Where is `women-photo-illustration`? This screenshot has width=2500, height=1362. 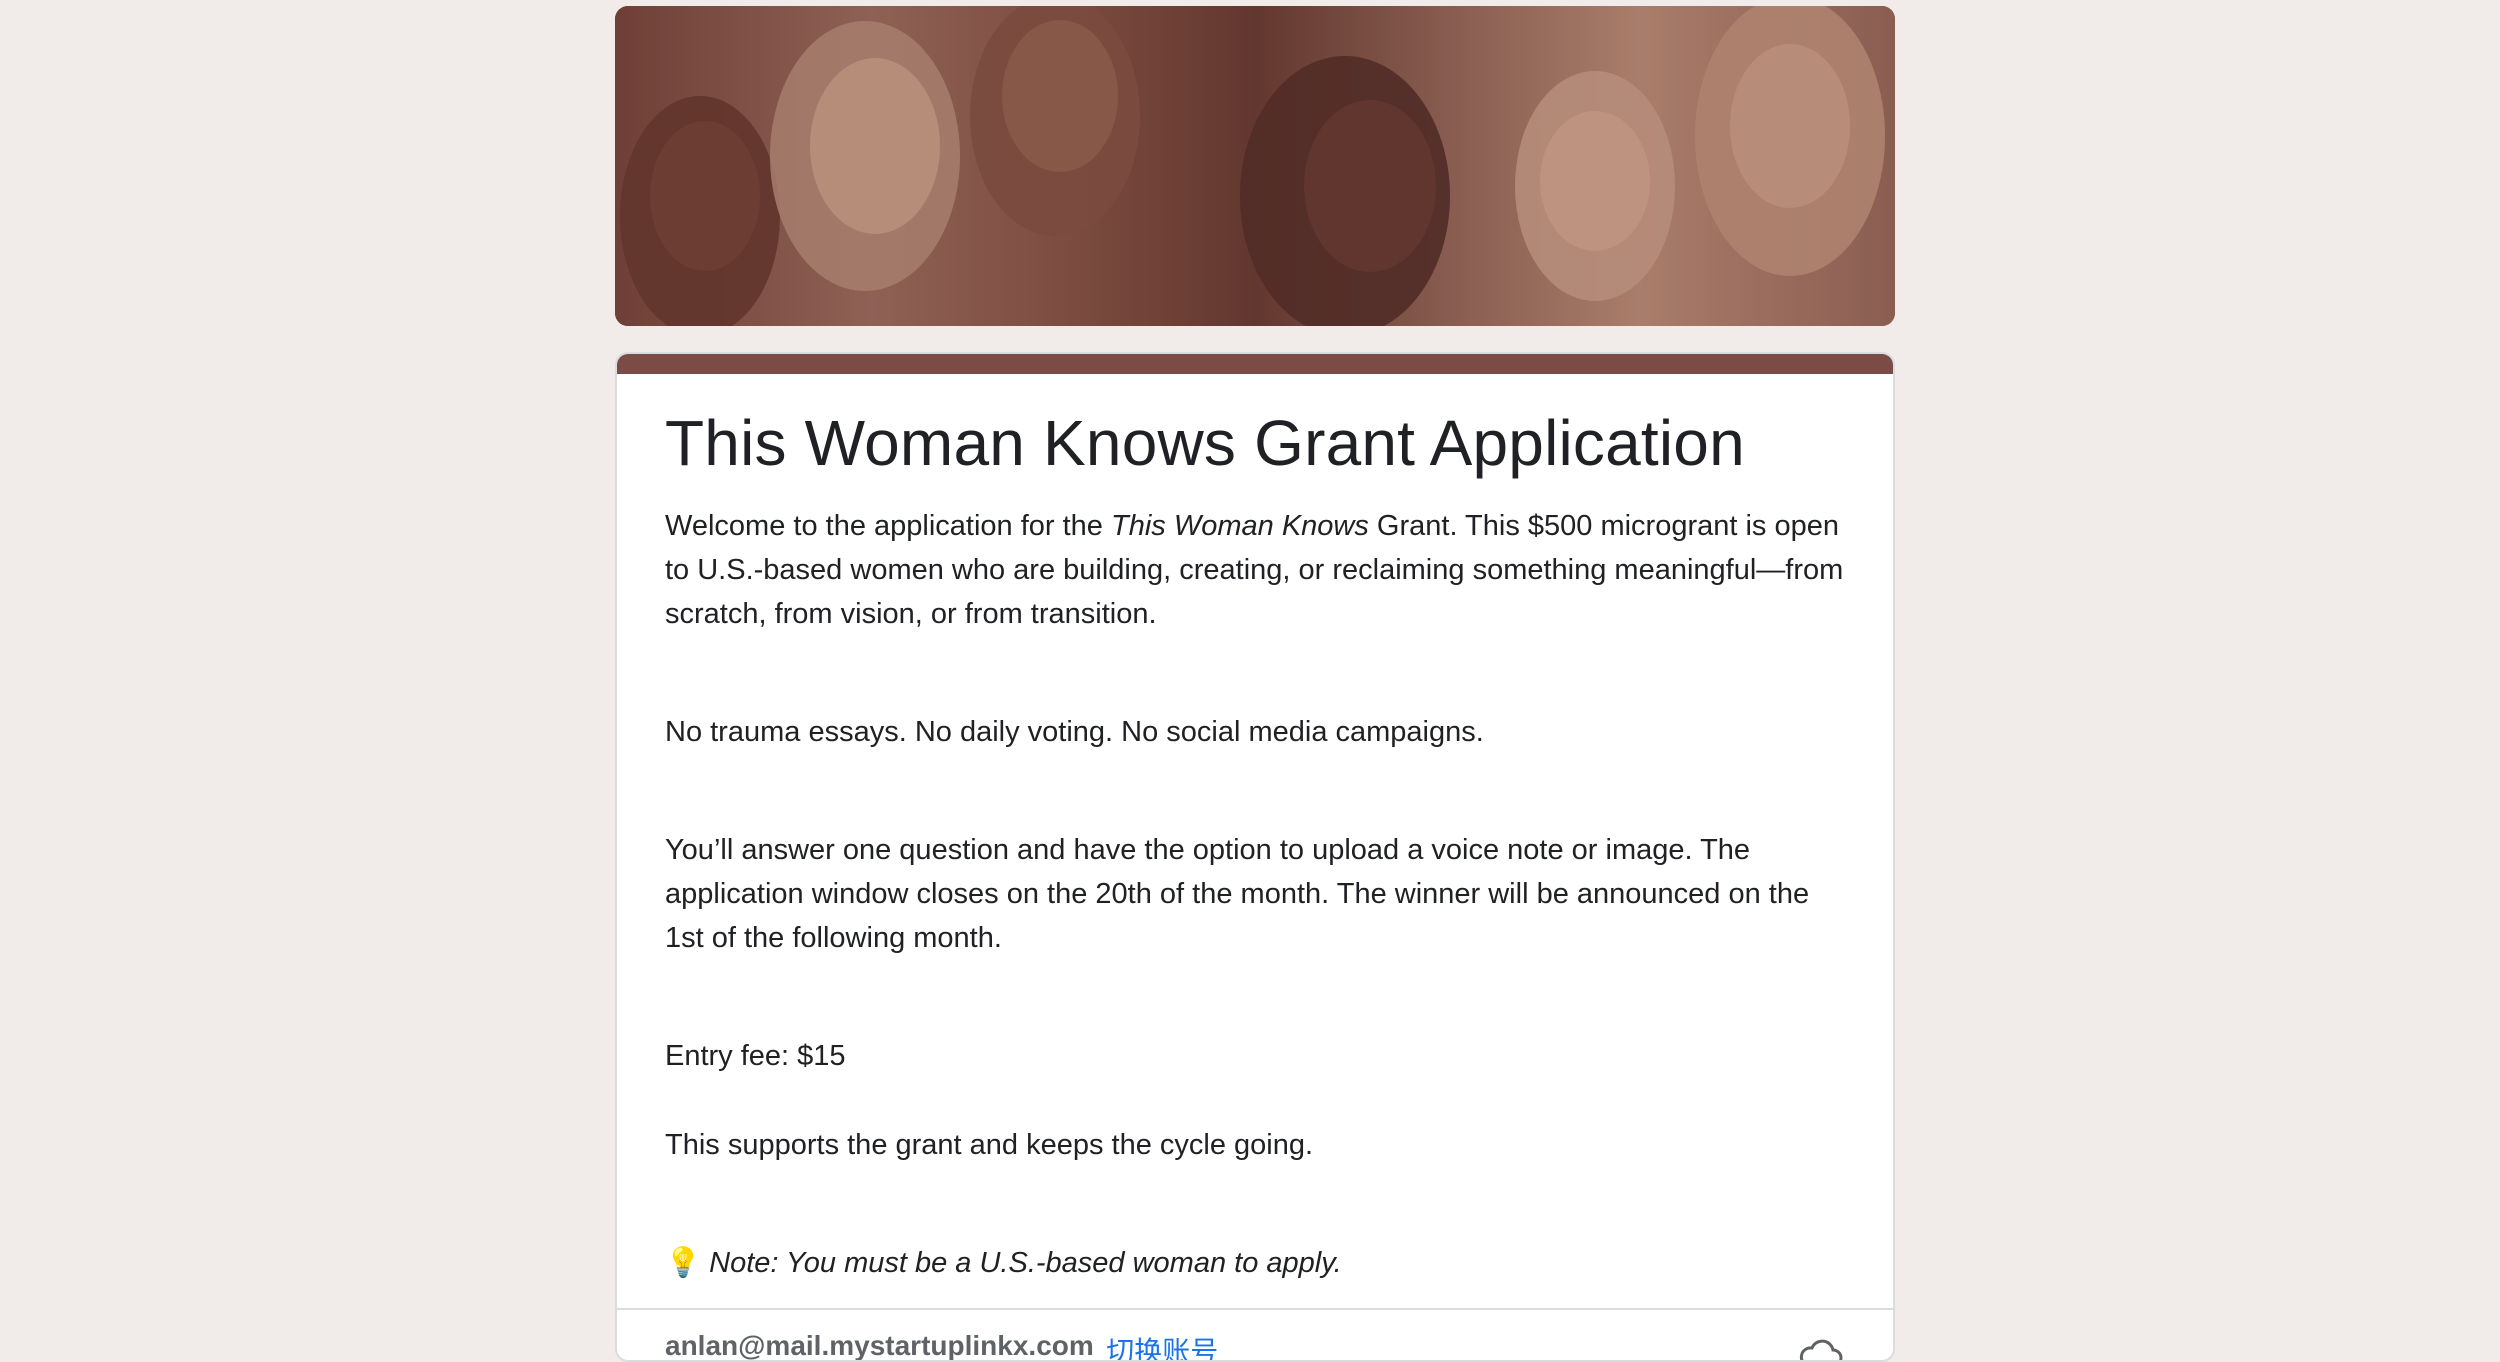
women-photo-illustration is located at coordinates (1255, 166).